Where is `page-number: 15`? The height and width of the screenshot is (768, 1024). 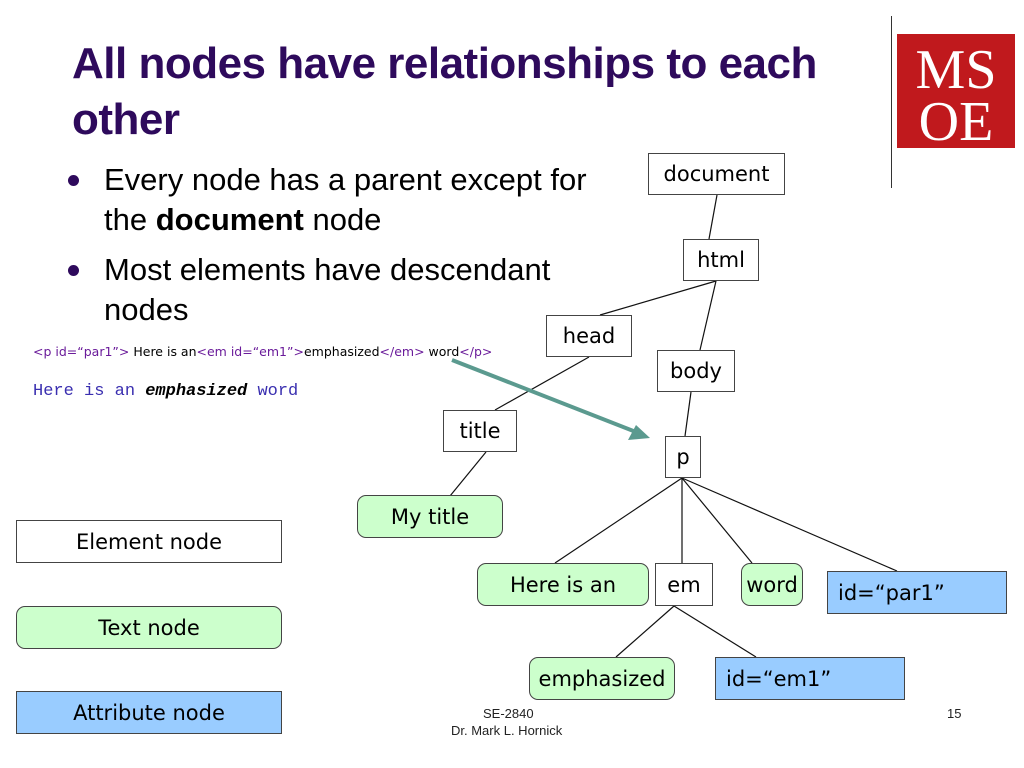 page-number: 15 is located at coordinates (954, 713).